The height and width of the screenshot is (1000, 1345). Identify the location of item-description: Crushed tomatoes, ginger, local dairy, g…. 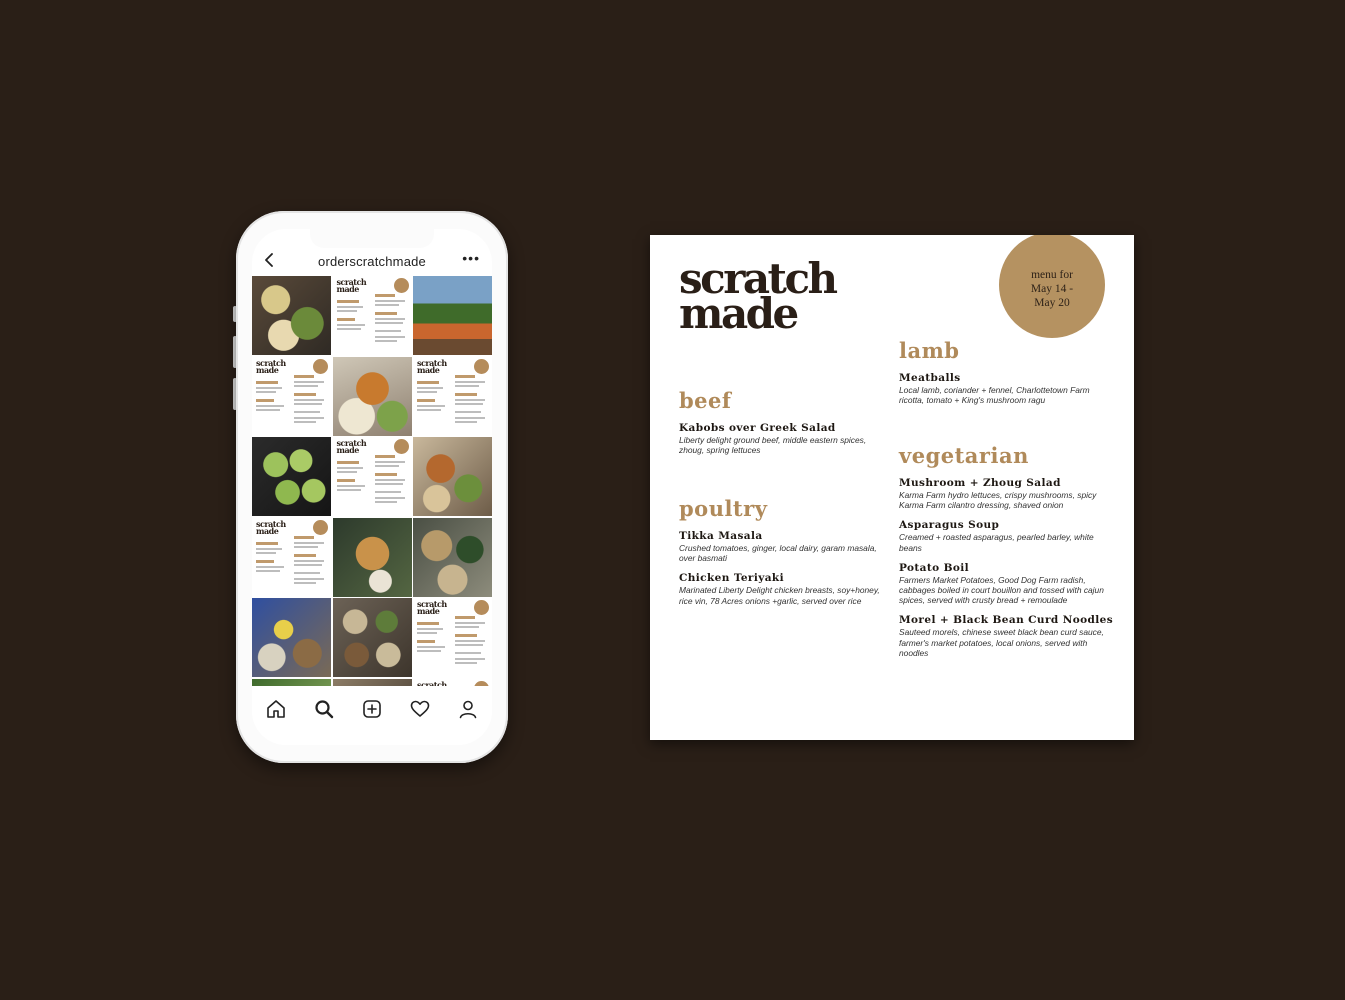
(778, 553).